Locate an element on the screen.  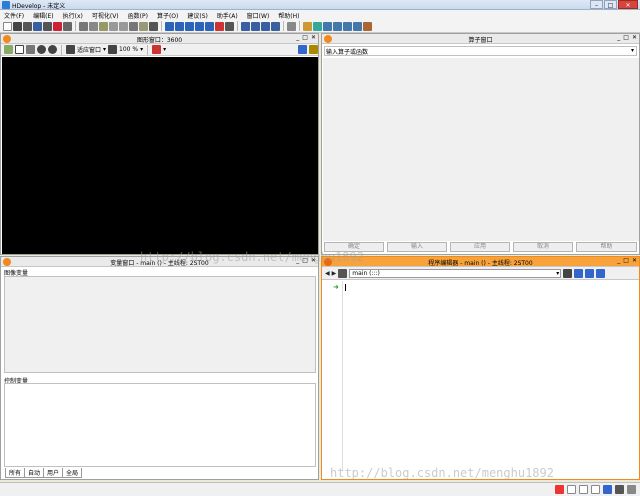
menu-operators: 算子(O) is located at coordinates (167, 15).